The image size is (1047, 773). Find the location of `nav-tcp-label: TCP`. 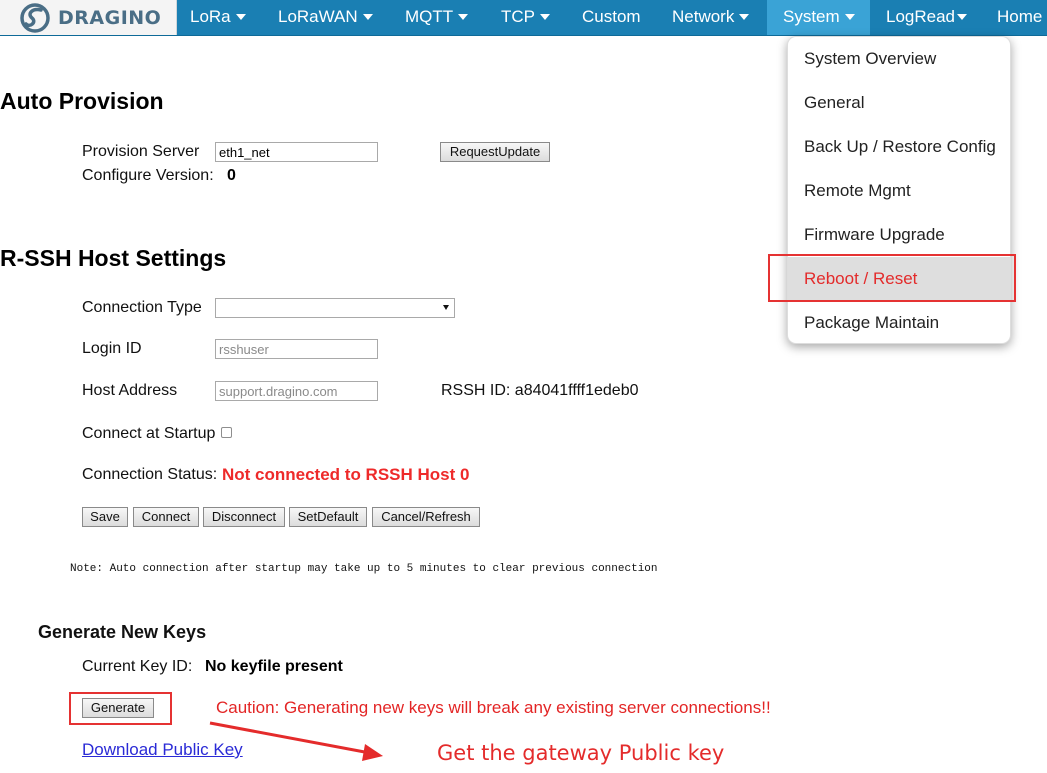

nav-tcp-label: TCP is located at coordinates (518, 16).